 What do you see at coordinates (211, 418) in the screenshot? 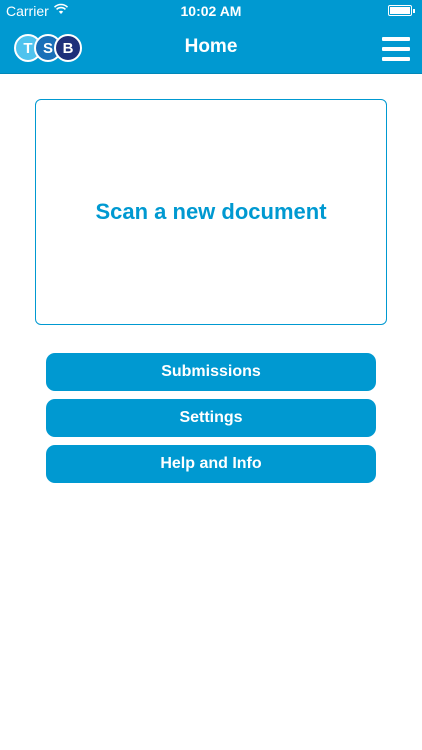
I see `settings-button: Settings` at bounding box center [211, 418].